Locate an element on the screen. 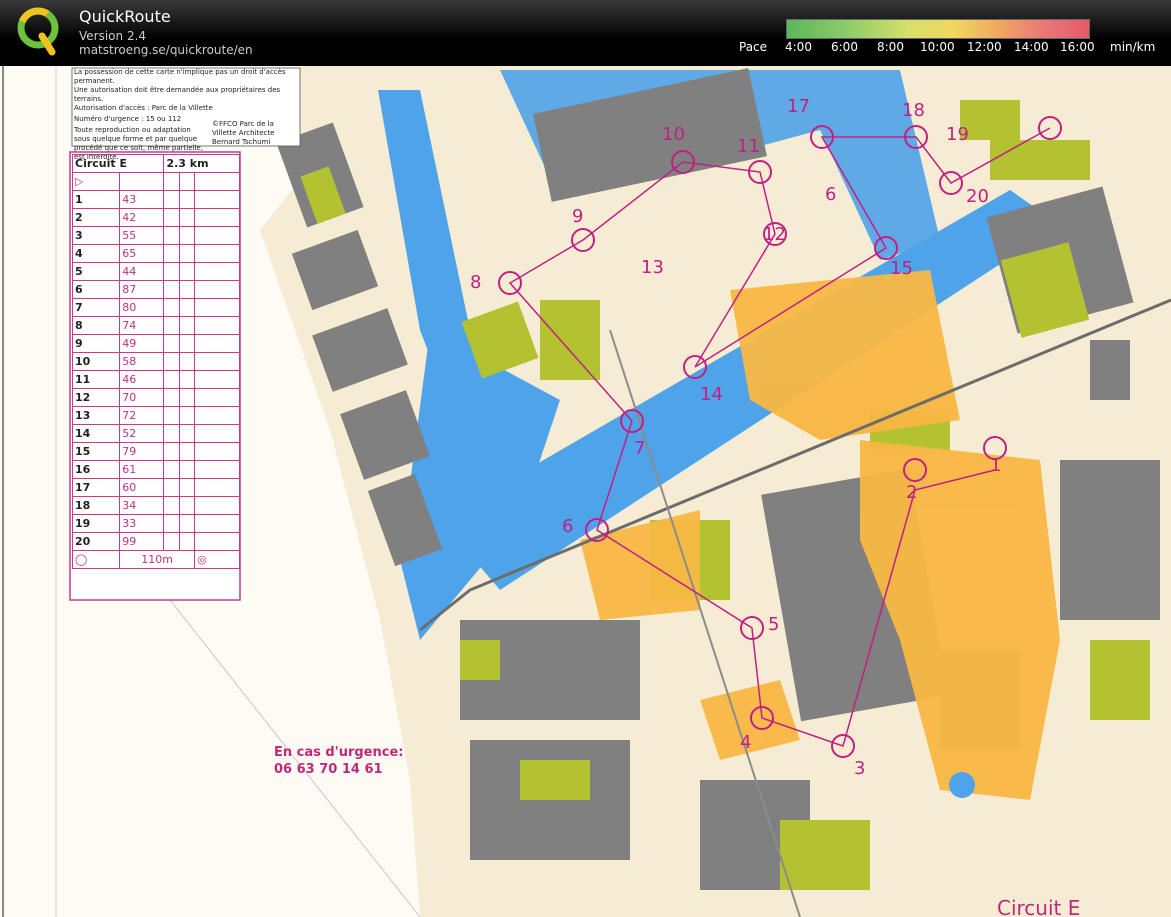 This screenshot has height=917, width=1171. control-label: 8 is located at coordinates (476, 282).